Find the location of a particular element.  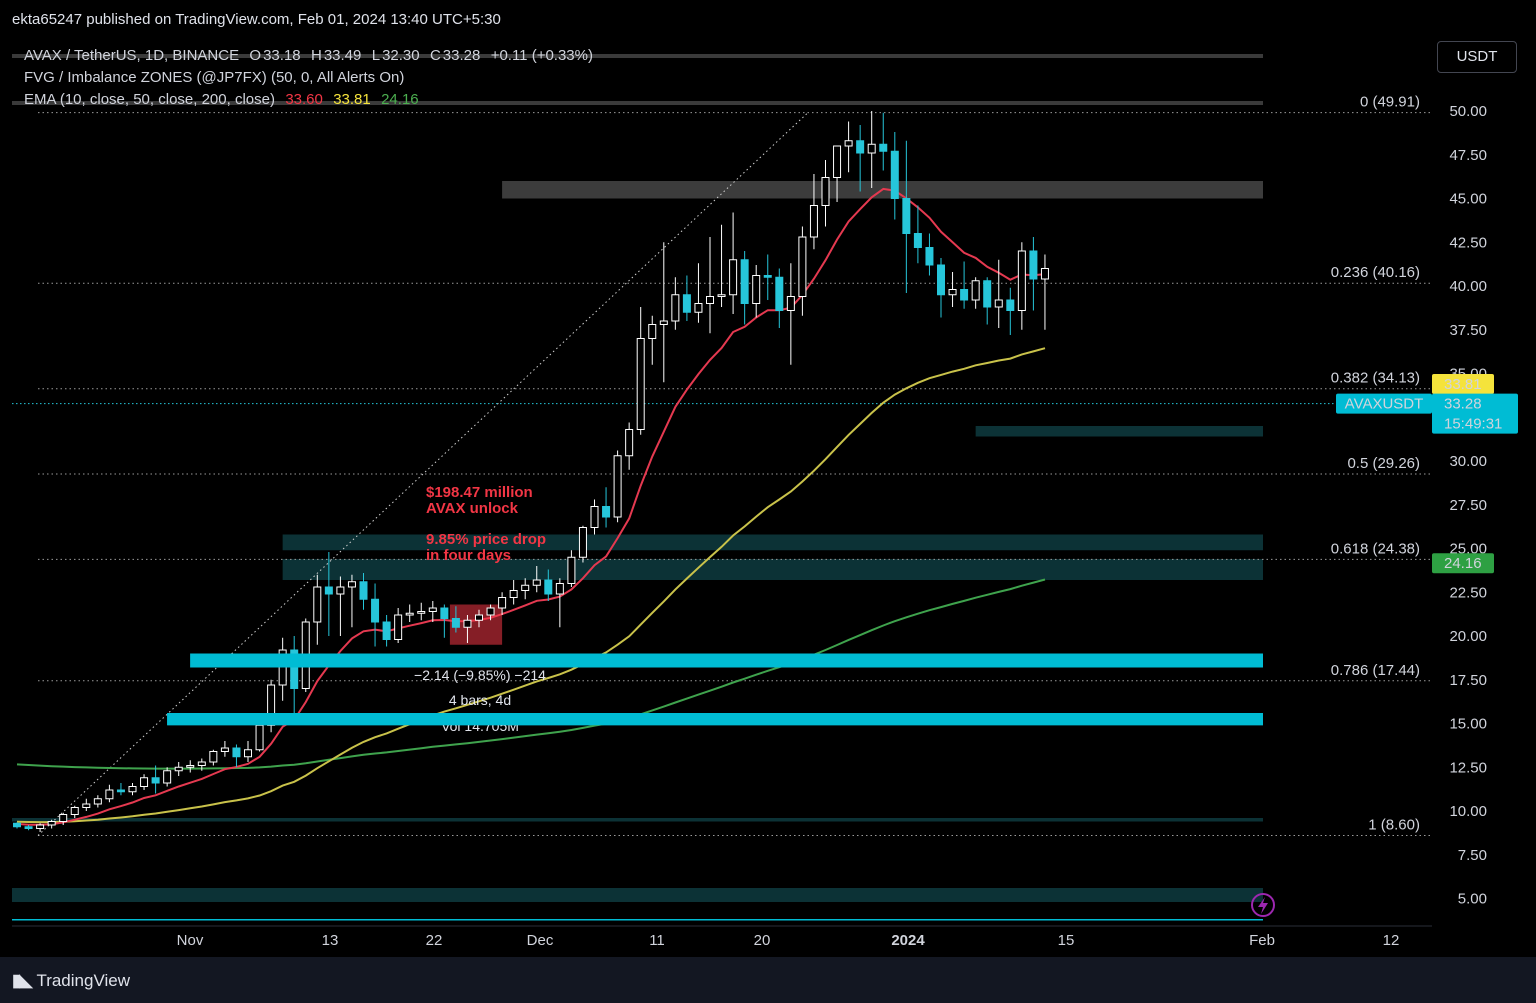

measure-change: −2.14 (−9.85%) −214 is located at coordinates (480, 675).